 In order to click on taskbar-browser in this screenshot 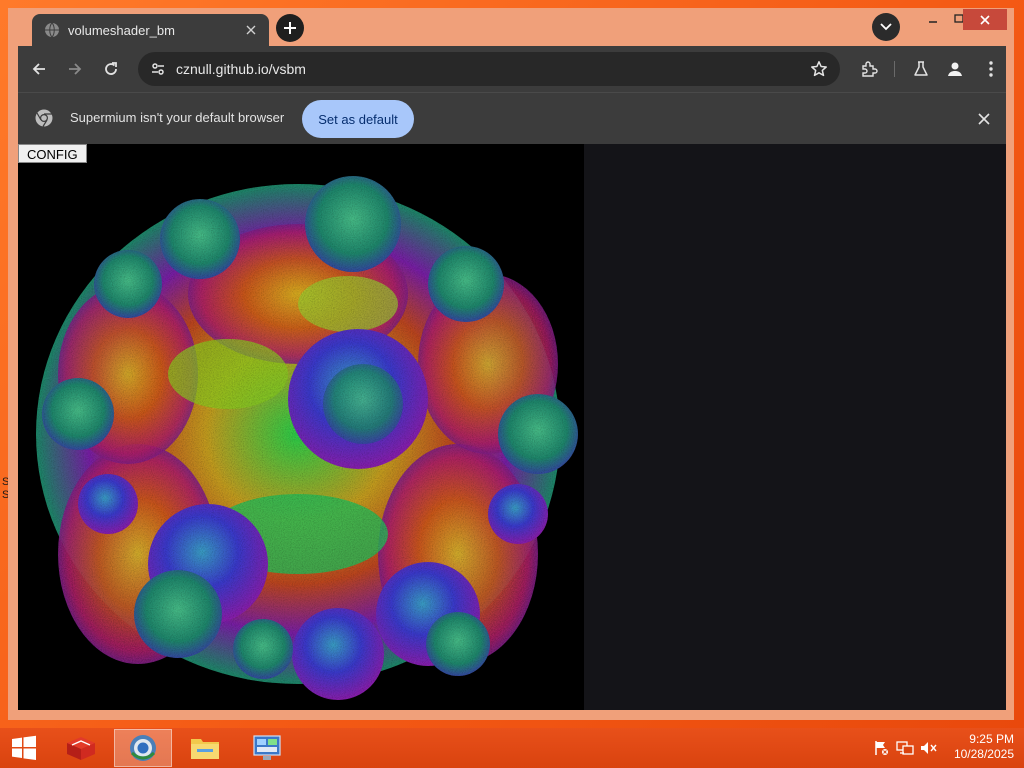, I will do `click(143, 748)`.